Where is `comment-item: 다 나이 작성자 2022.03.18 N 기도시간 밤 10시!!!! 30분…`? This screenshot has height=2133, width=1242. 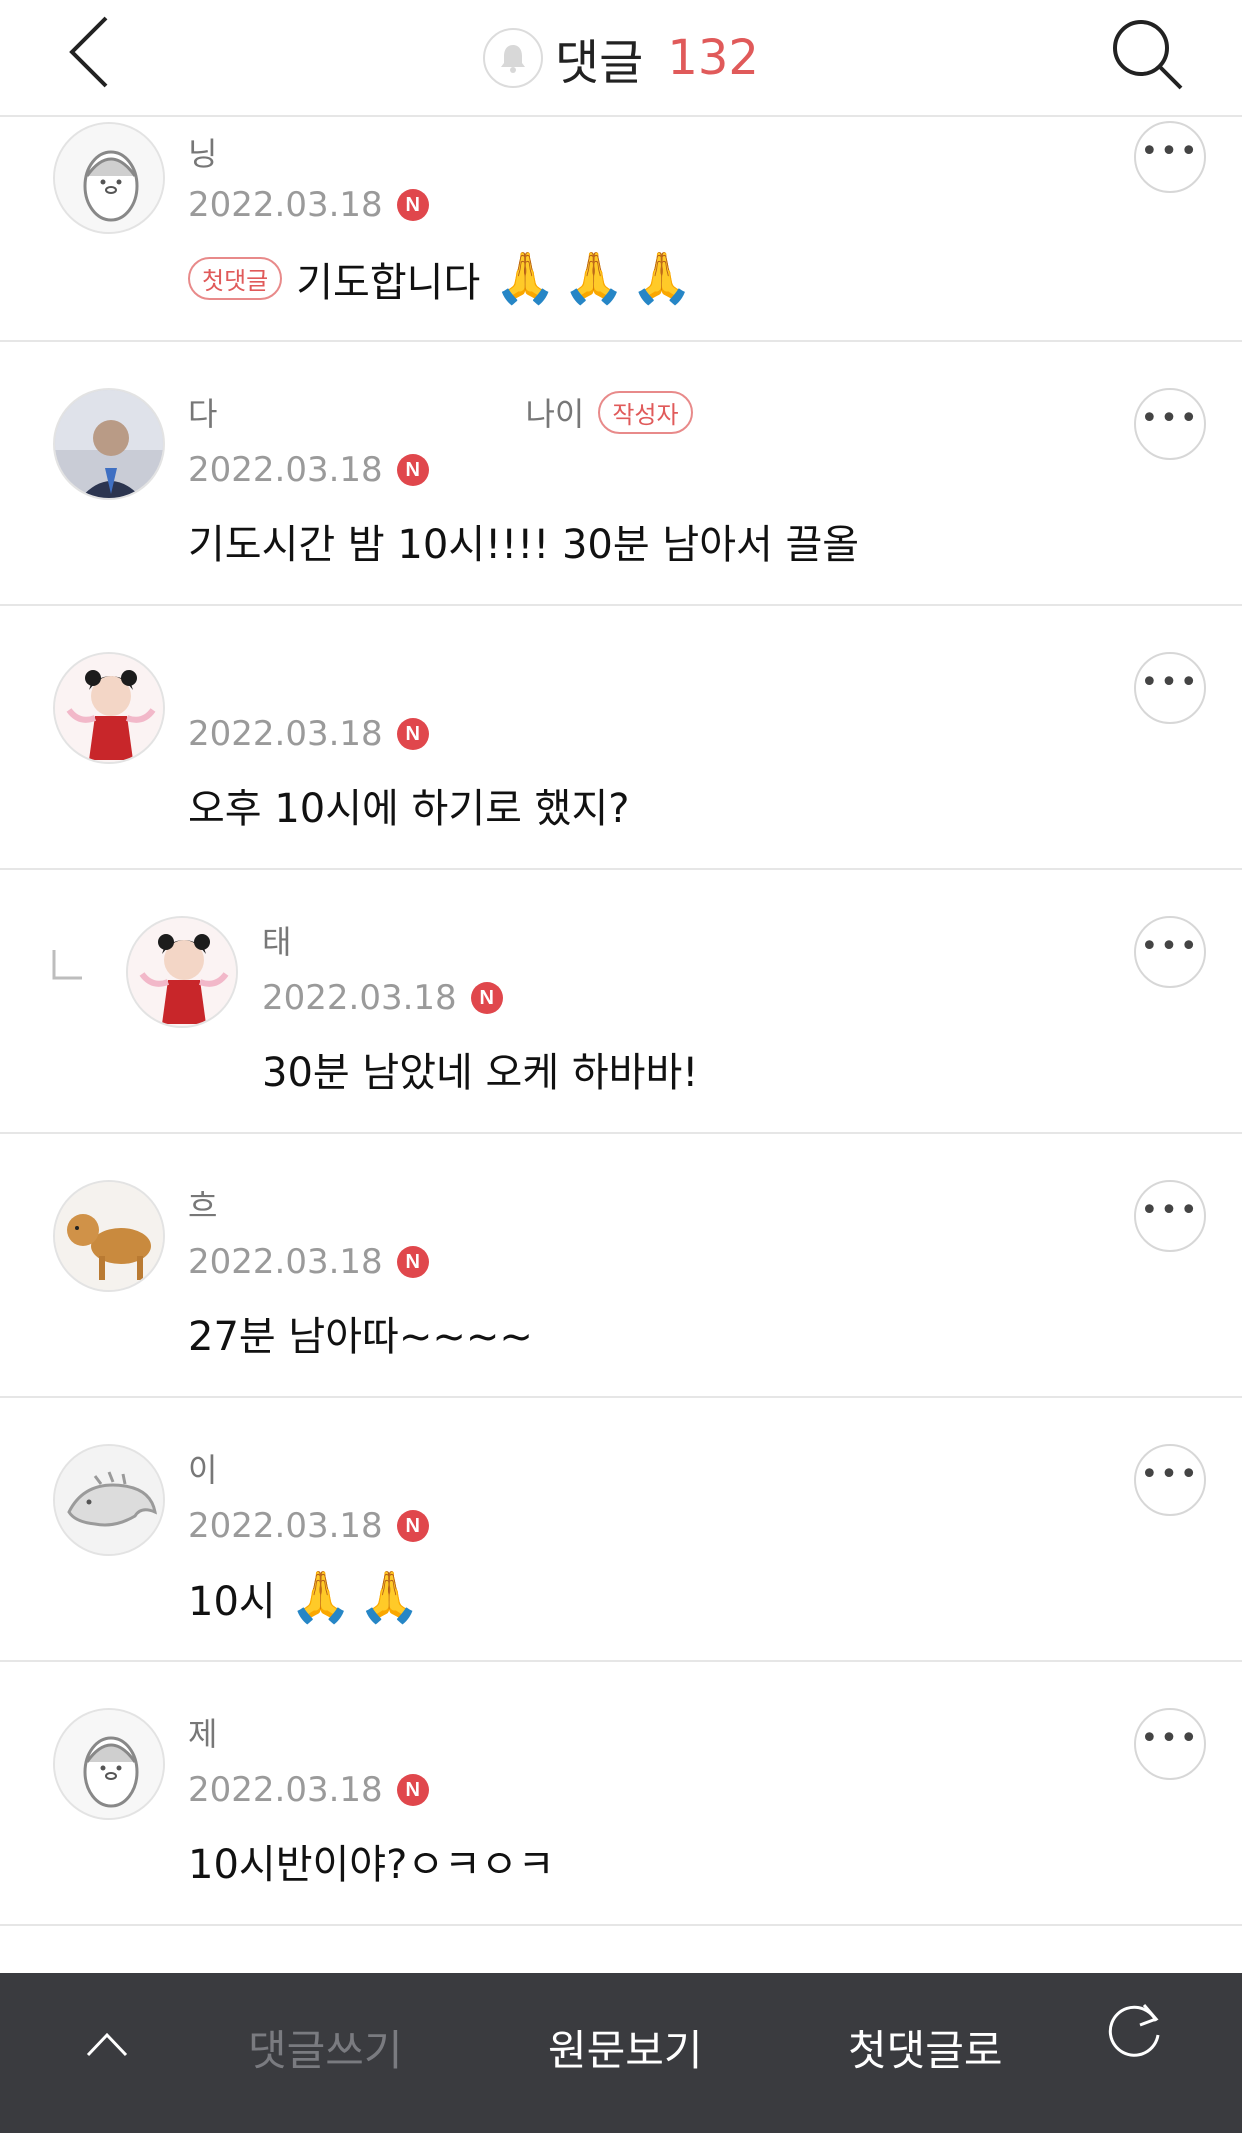
comment-item: 다 나이 작성자 2022.03.18 N 기도시간 밤 10시!!!! 30분… is located at coordinates (621, 474).